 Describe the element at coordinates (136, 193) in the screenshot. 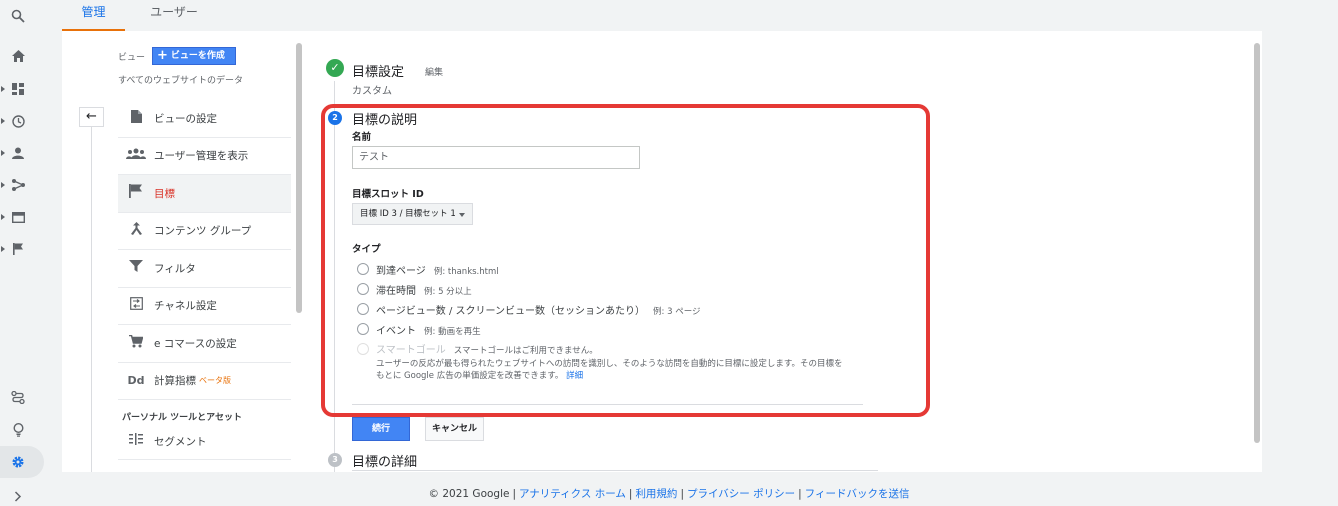

I see `flag-icon` at that location.